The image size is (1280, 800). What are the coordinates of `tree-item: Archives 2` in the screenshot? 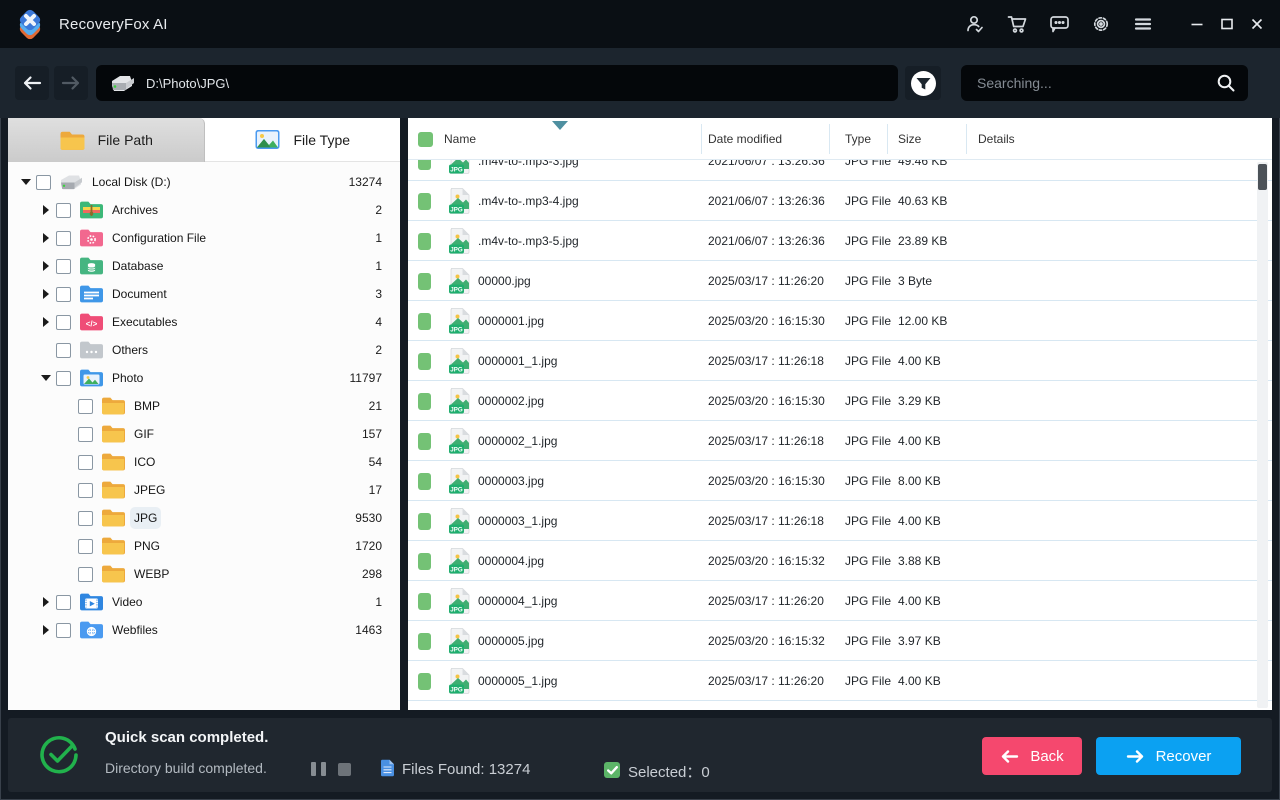 It's located at (204, 210).